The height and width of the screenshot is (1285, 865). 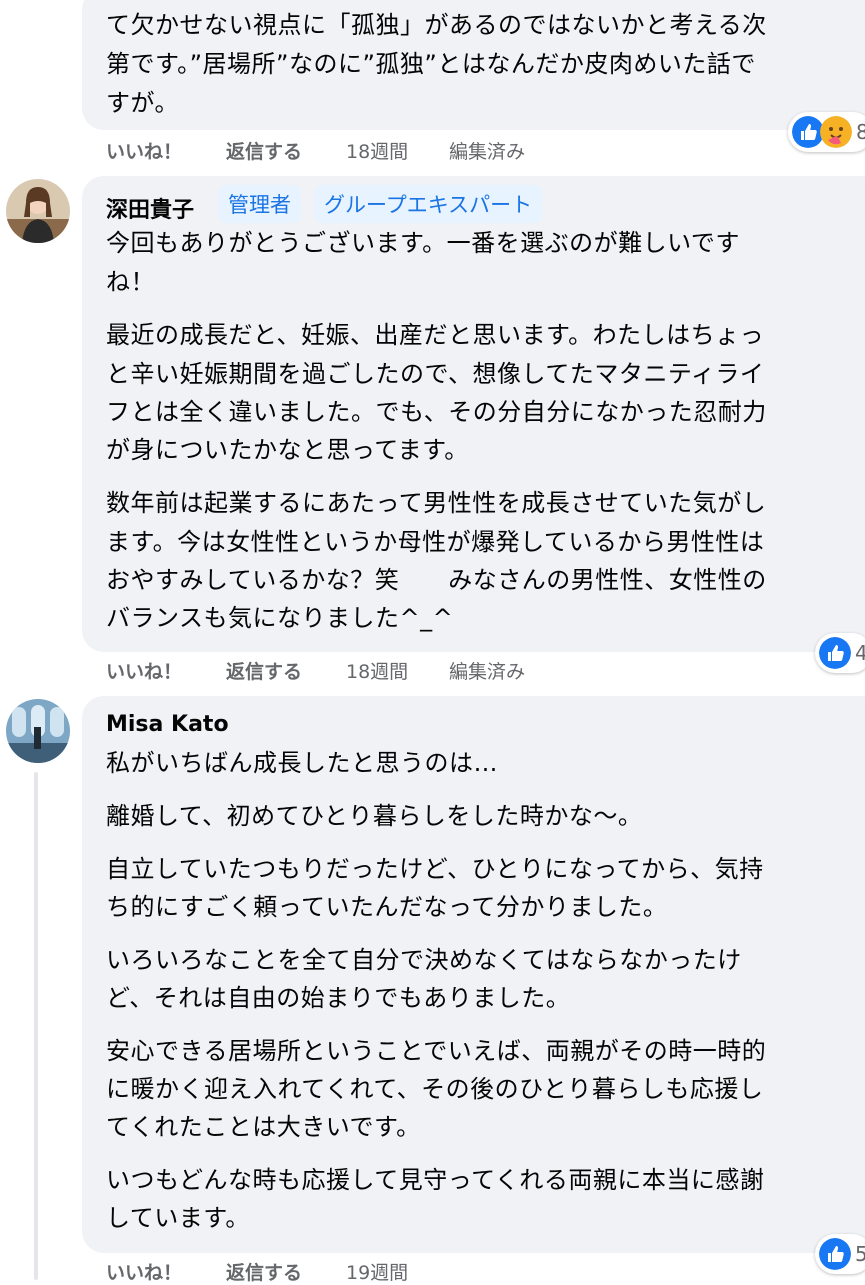 What do you see at coordinates (435, 542) in the screenshot?
I see `comment-text: ます。今は女性性というか母性が爆発しているから男性性は` at bounding box center [435, 542].